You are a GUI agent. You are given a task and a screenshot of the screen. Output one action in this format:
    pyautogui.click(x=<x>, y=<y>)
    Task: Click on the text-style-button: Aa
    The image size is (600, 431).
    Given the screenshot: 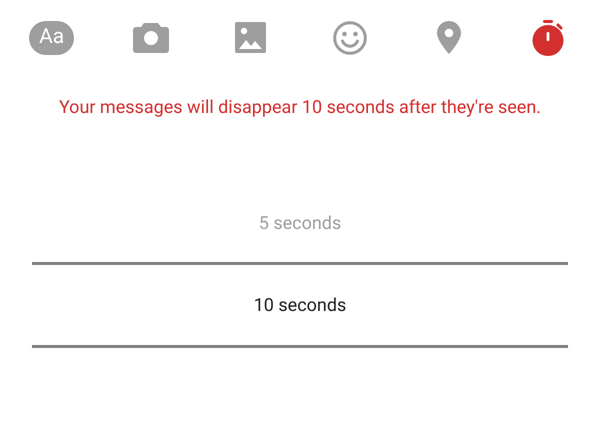 What is the action you would take?
    pyautogui.click(x=52, y=38)
    